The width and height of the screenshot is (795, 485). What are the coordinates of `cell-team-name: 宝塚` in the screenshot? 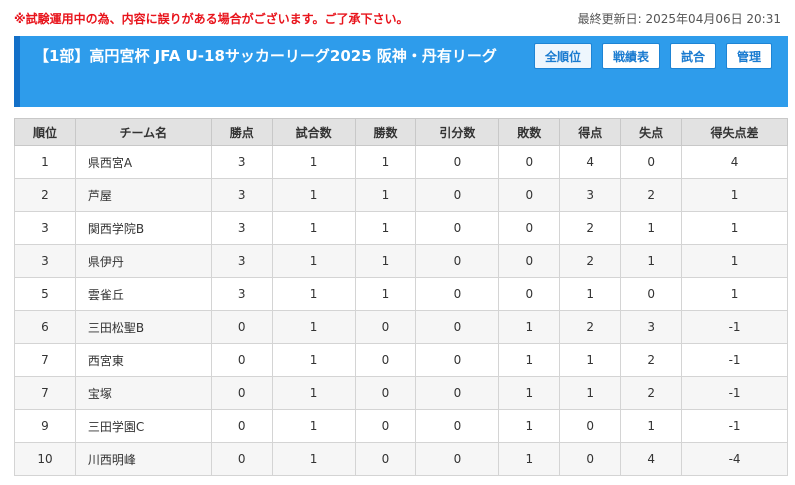 It's located at (143, 393).